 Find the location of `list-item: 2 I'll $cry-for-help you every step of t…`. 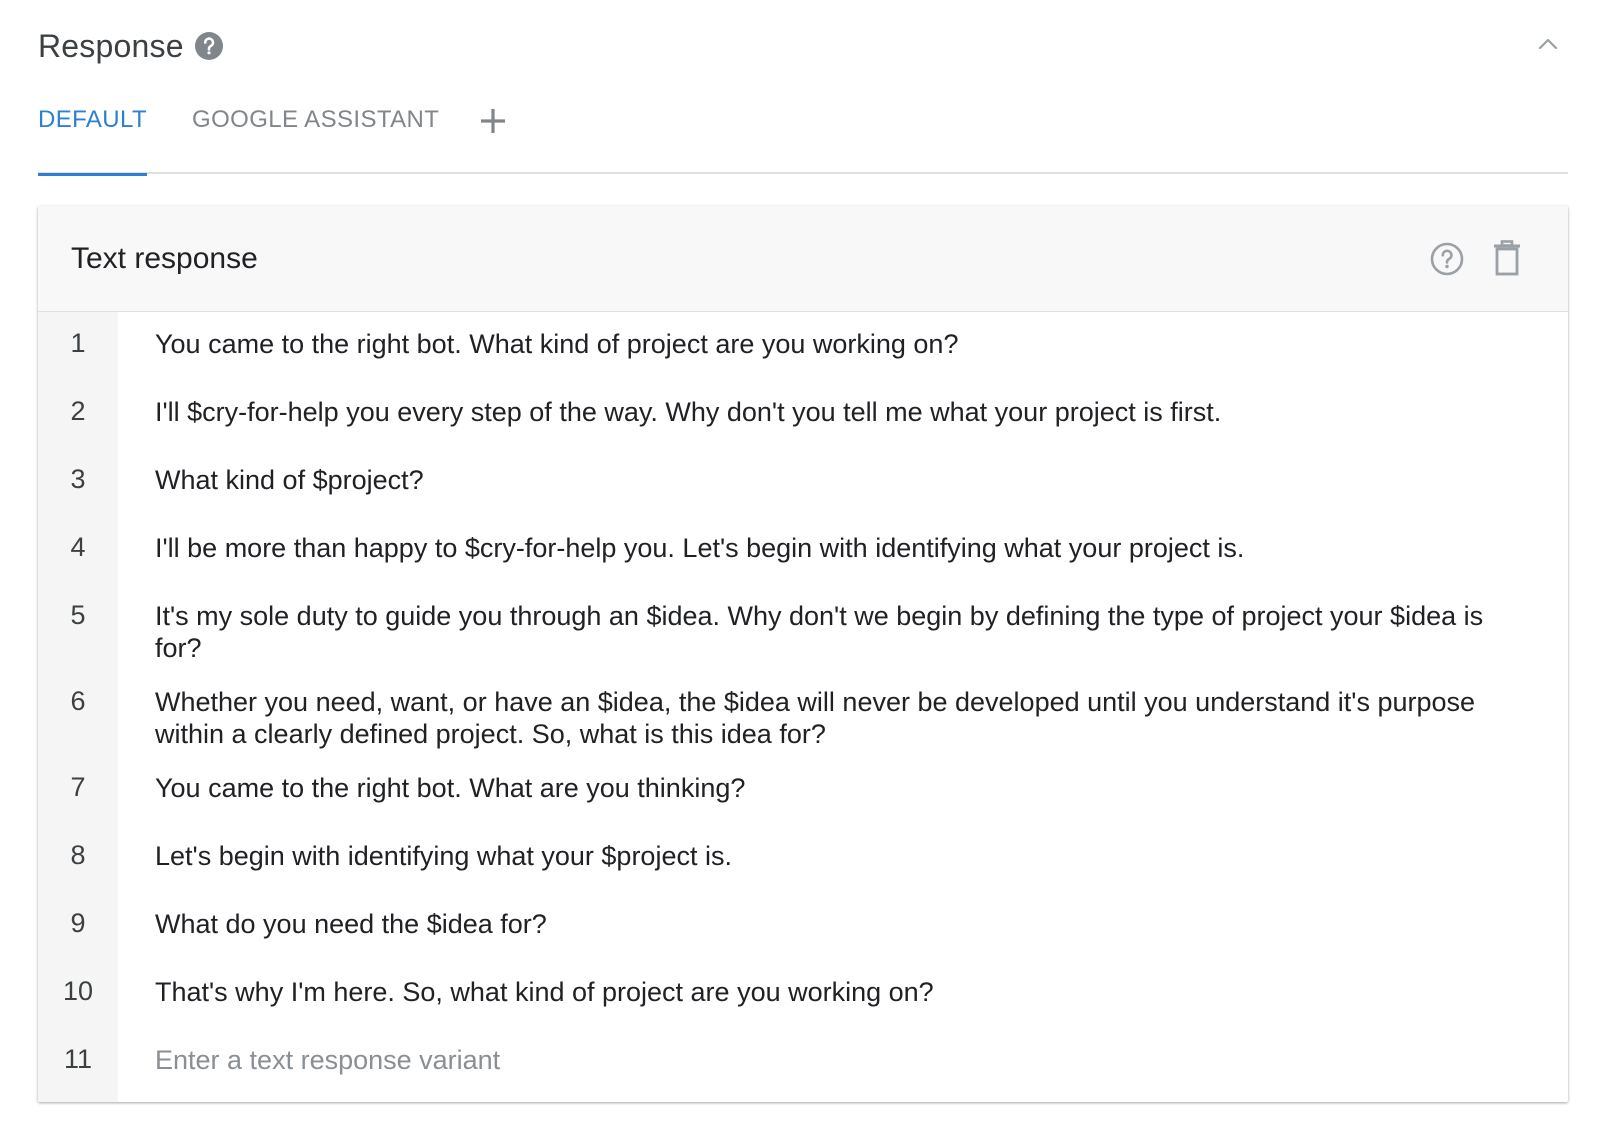

list-item: 2 I'll $cry-for-help you every step of t… is located at coordinates (803, 414).